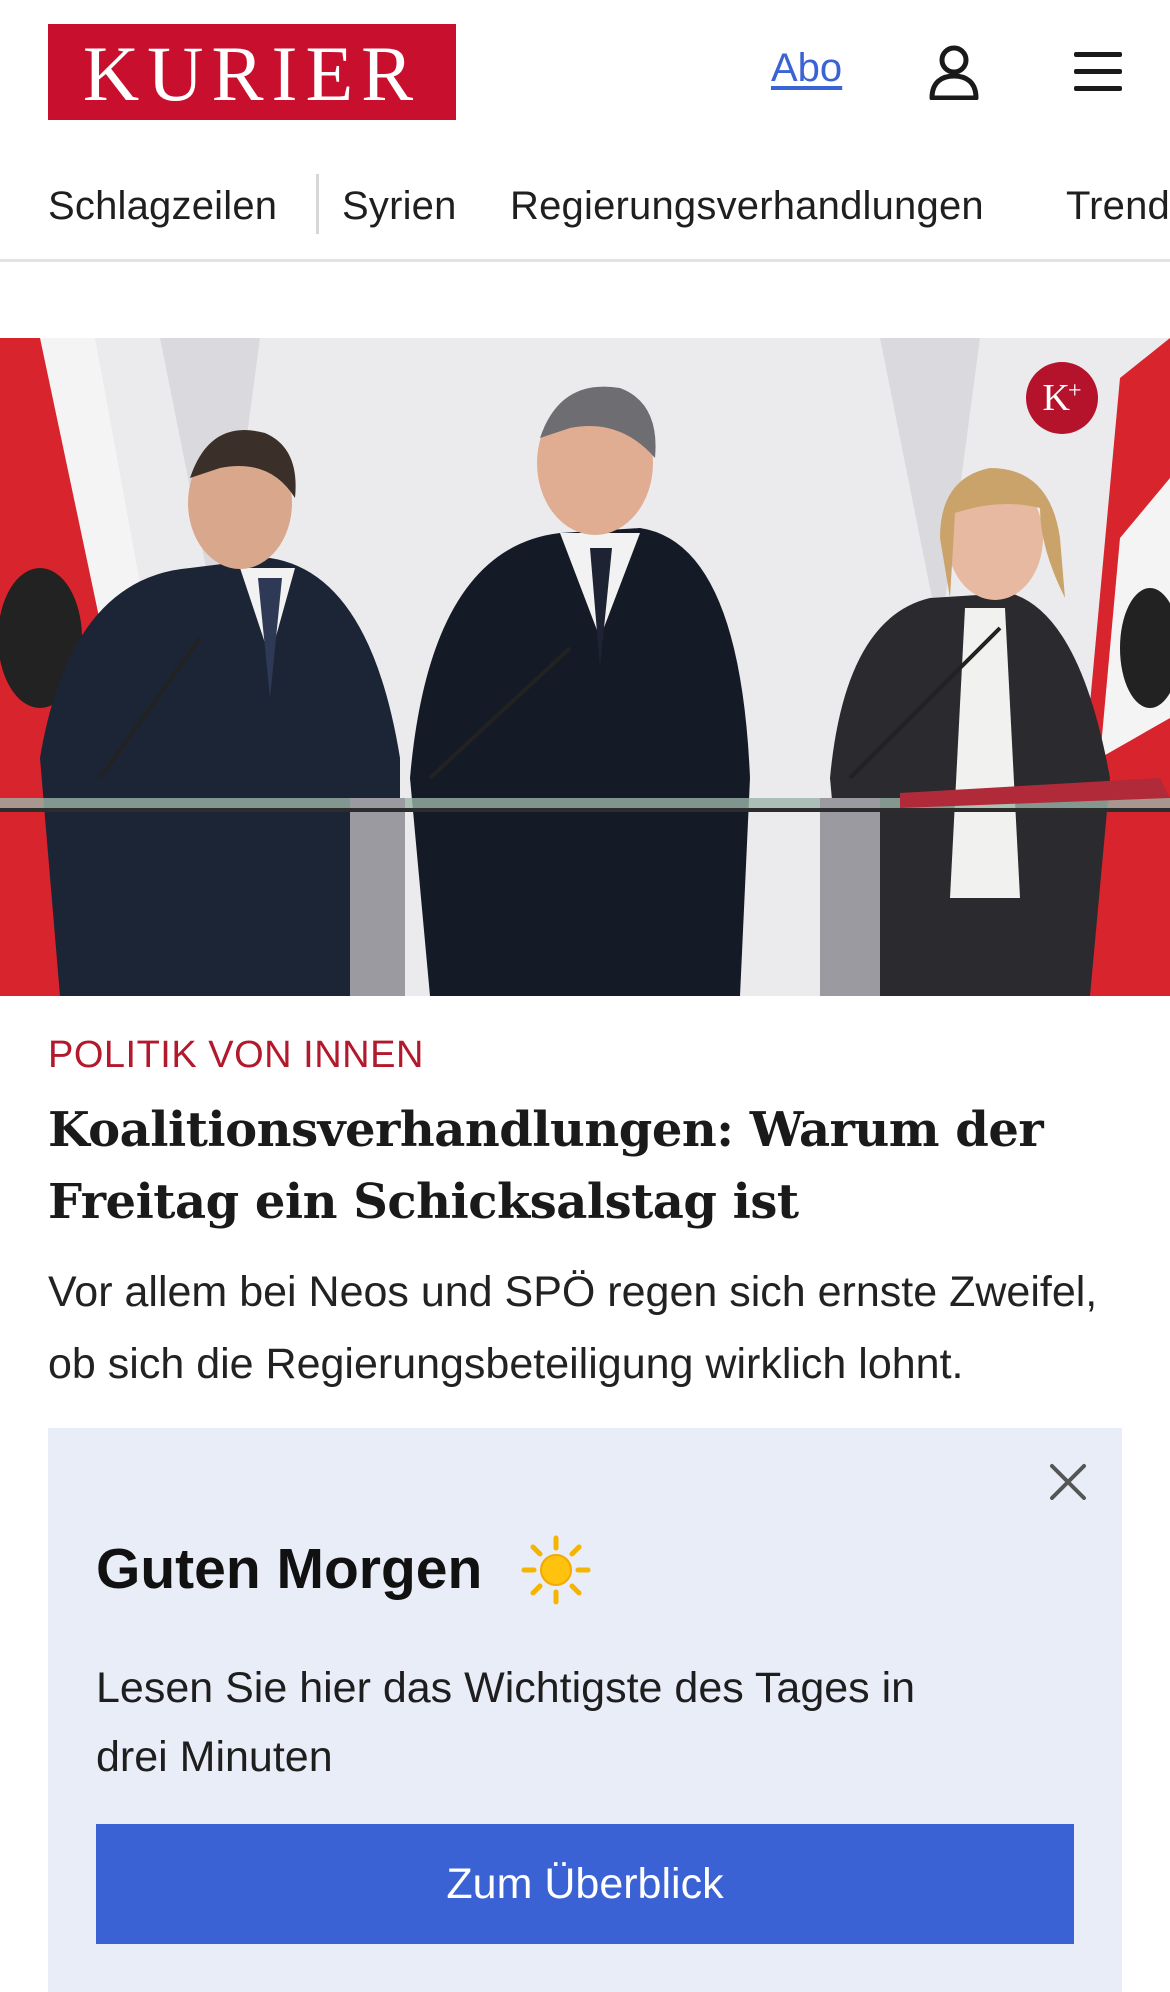 This screenshot has width=1170, height=1992. What do you see at coordinates (747, 206) in the screenshot?
I see `nav-item-regierungsverhandlungen: Regierungsverhandlungen` at bounding box center [747, 206].